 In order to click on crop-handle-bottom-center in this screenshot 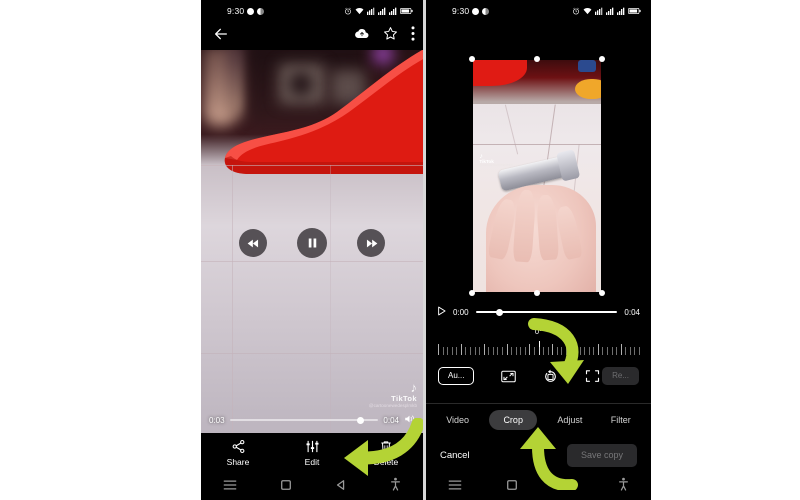, I will do `click(537, 293)`.